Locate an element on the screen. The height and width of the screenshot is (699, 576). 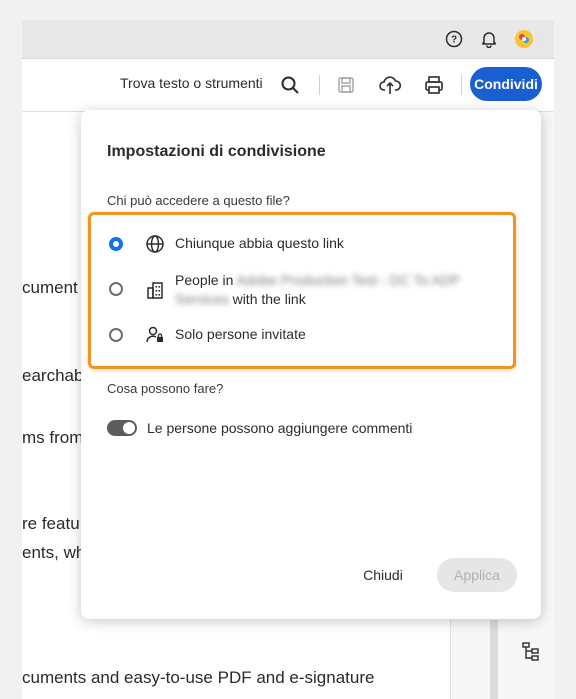
apply-button: Applica is located at coordinates (477, 575).